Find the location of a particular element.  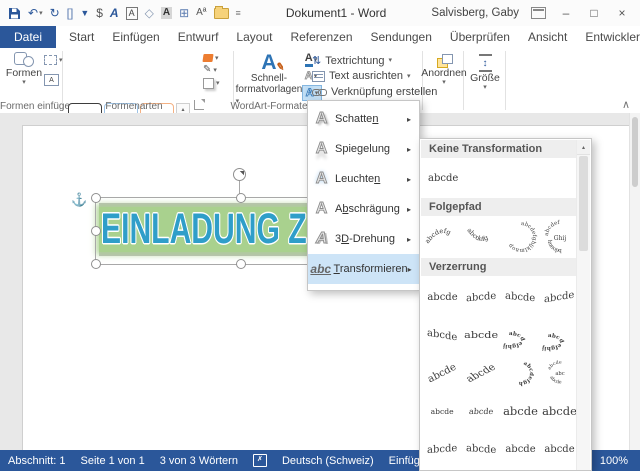

warp-option-chevron-up: abcde is located at coordinates (559, 297).